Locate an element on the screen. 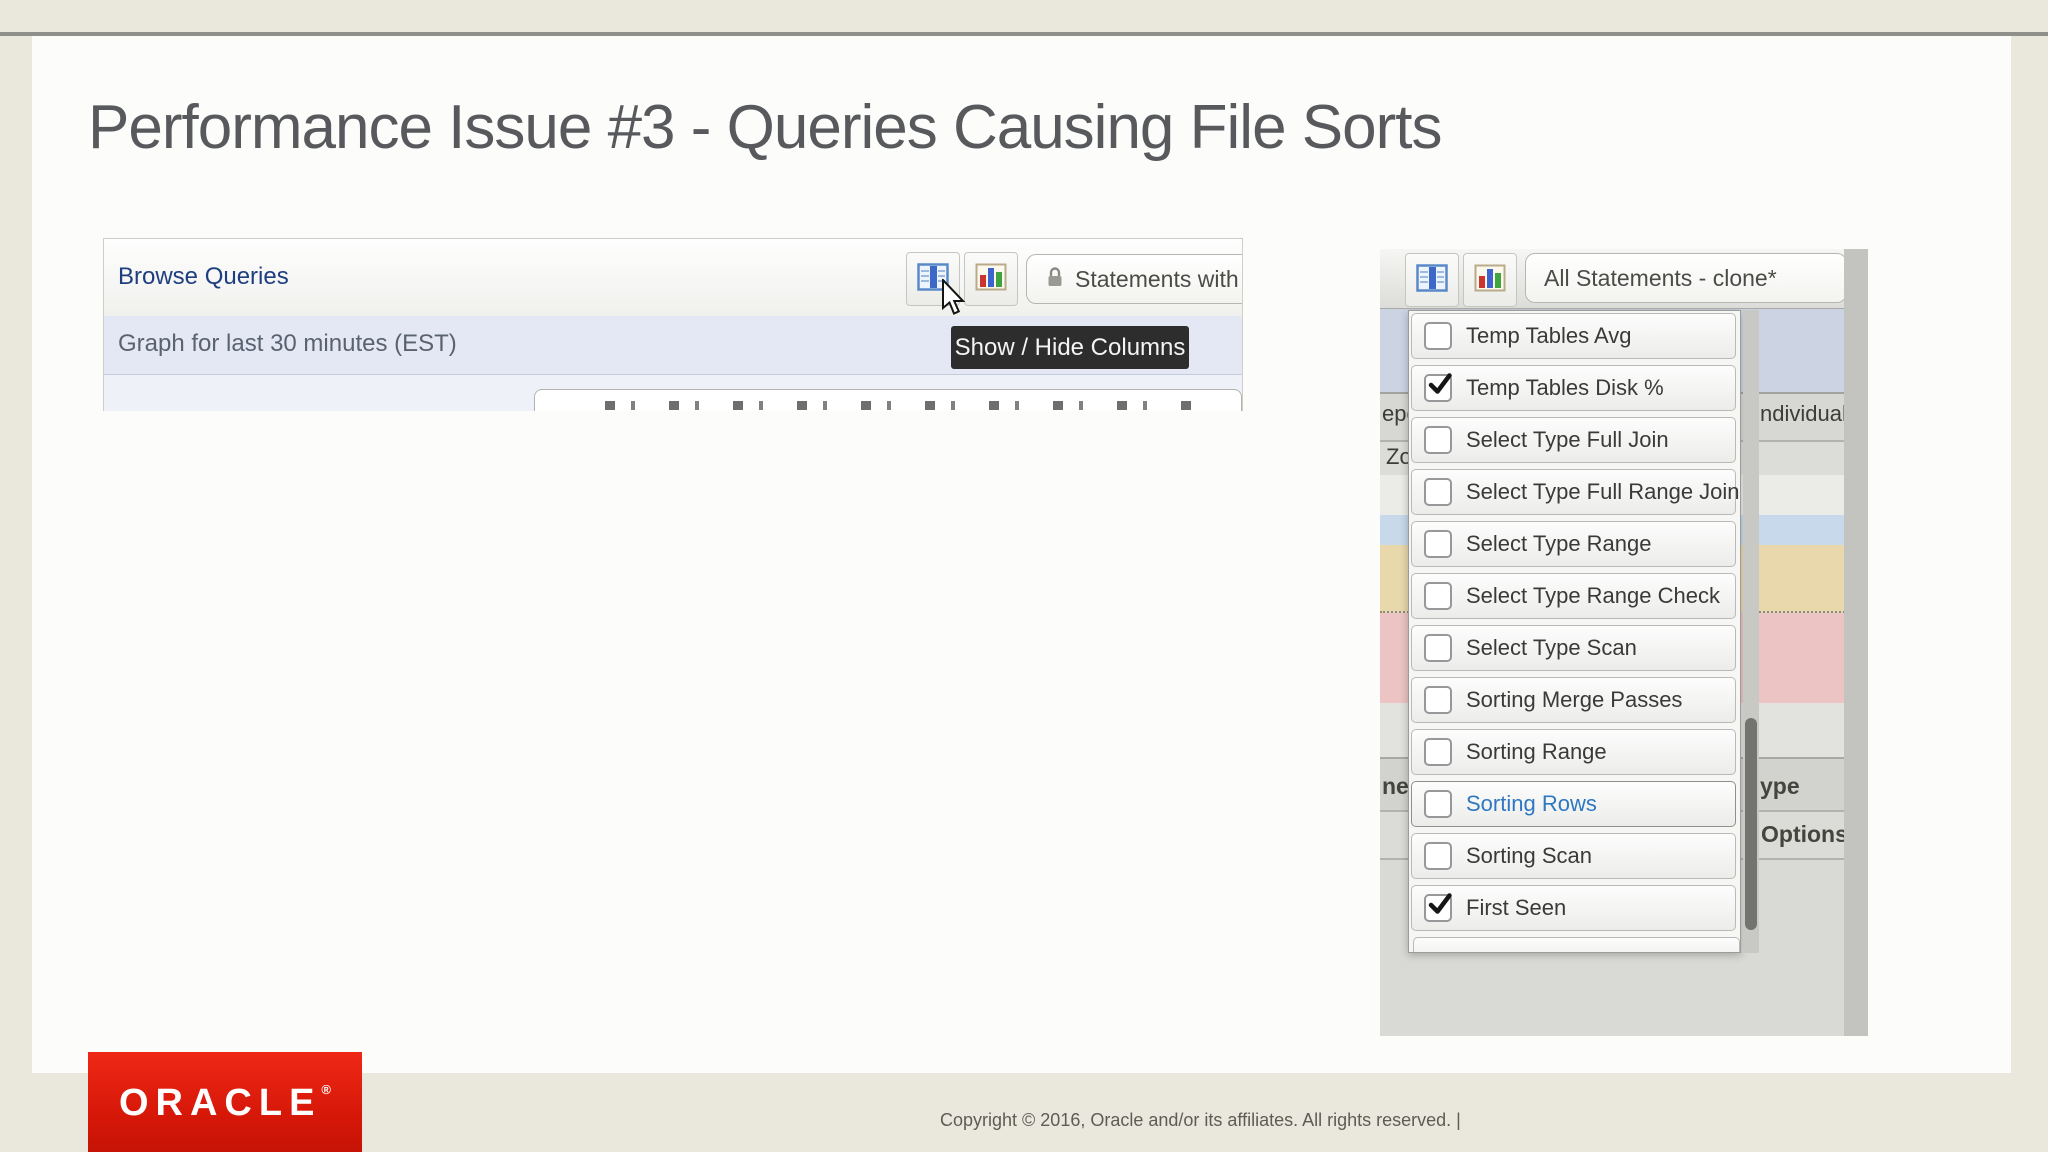 Image resolution: width=2048 pixels, height=1152 pixels. column-menu-item: Select Type Range Check is located at coordinates (1573, 596).